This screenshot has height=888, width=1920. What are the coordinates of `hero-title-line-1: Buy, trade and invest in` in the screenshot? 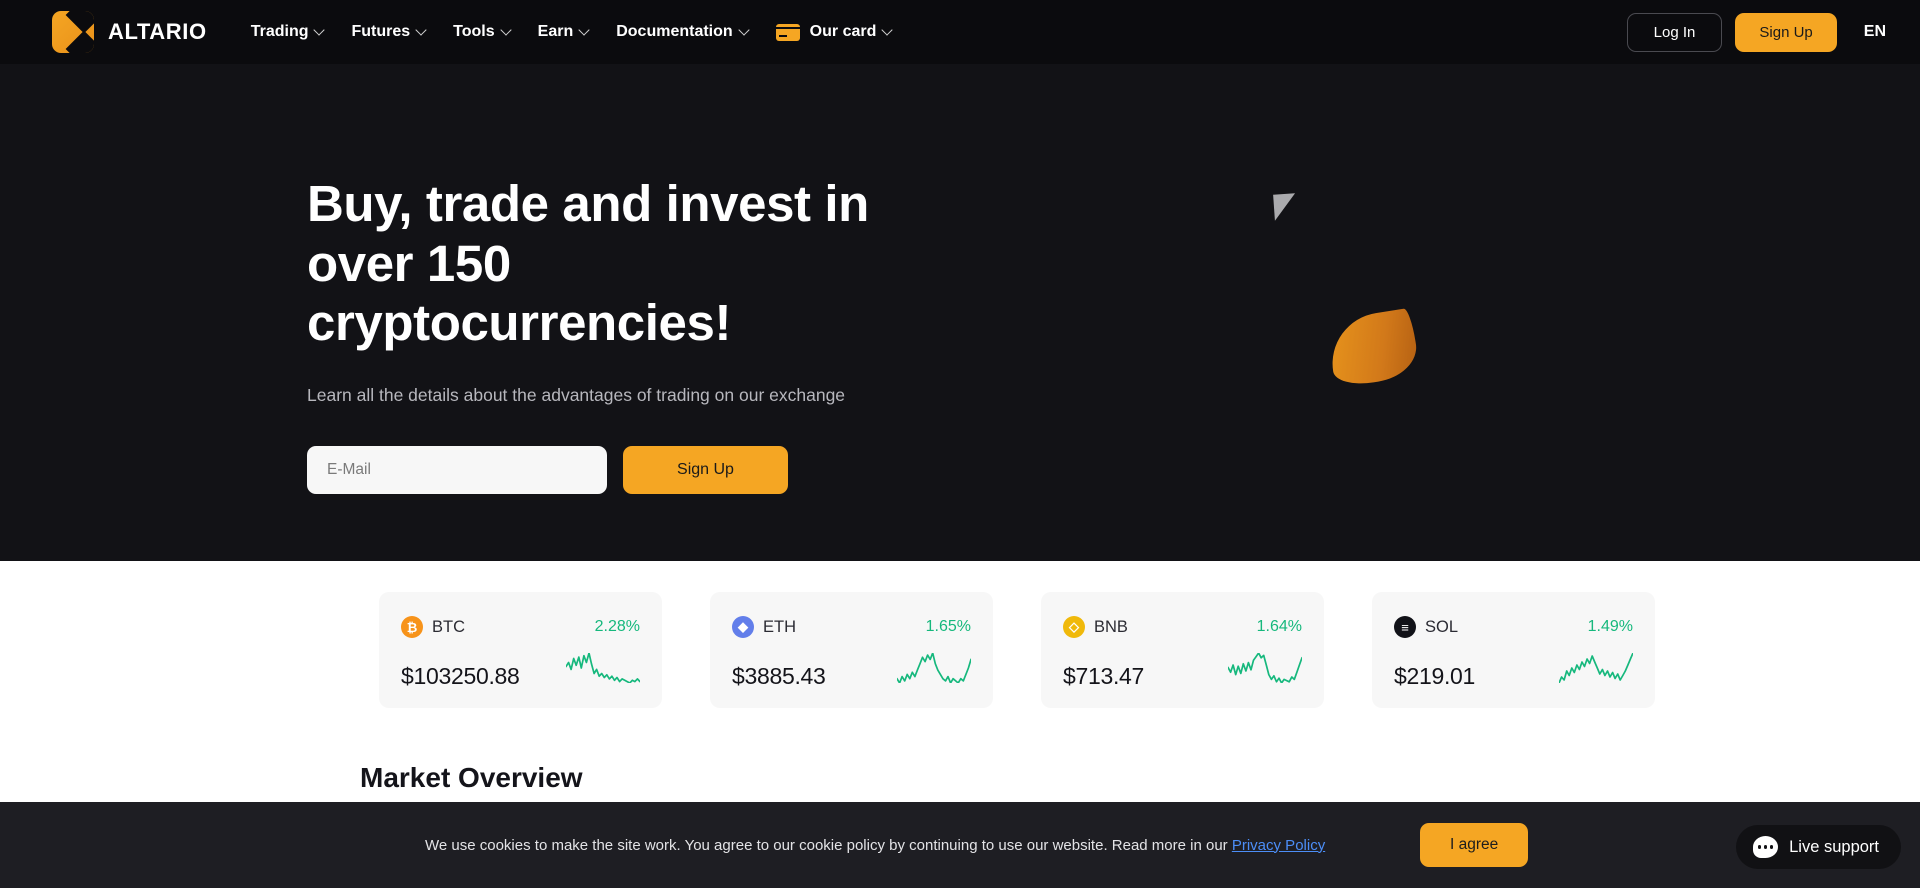 It's located at (588, 203).